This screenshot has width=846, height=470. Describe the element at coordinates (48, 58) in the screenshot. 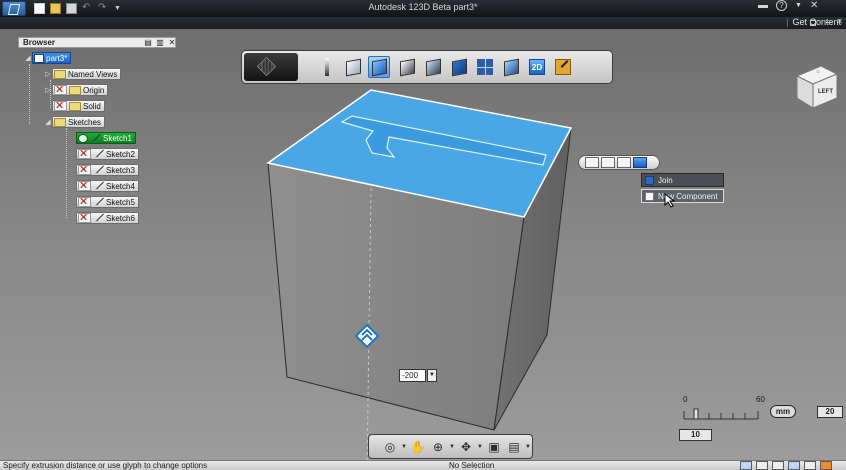

I see `tree-node-root: ◢ part3*` at that location.